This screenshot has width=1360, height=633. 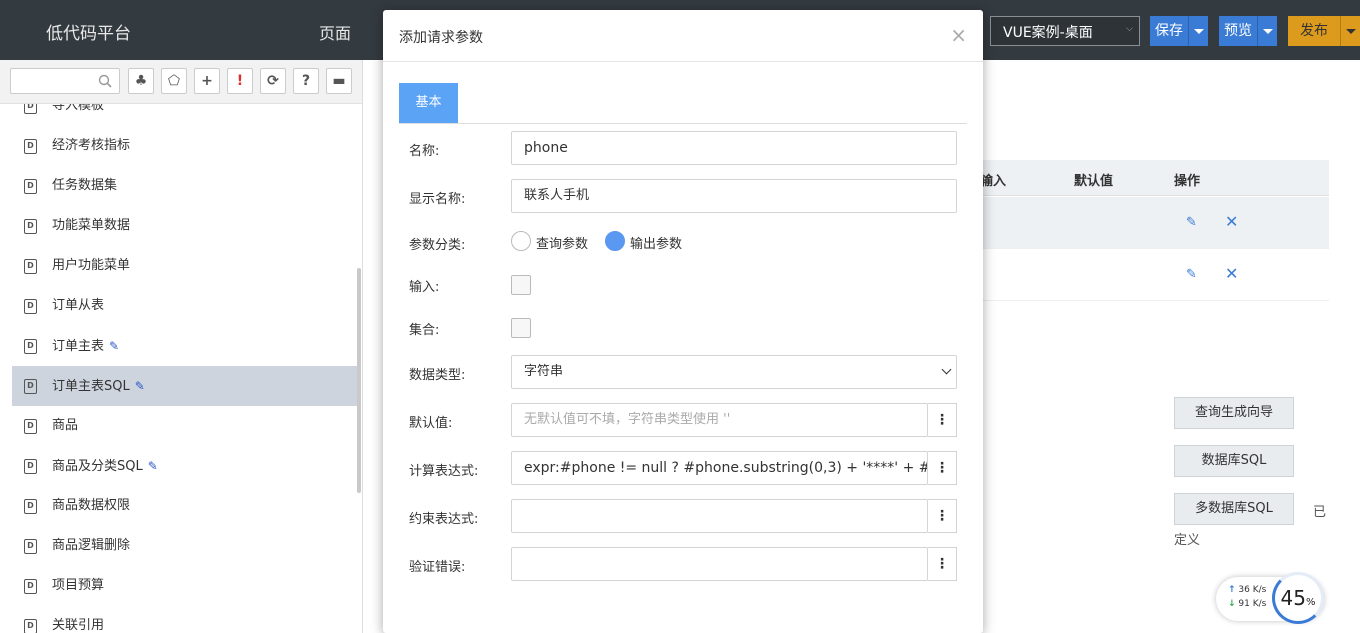 I want to click on tree-item-label: 商品数据权限, so click(x=91, y=505).